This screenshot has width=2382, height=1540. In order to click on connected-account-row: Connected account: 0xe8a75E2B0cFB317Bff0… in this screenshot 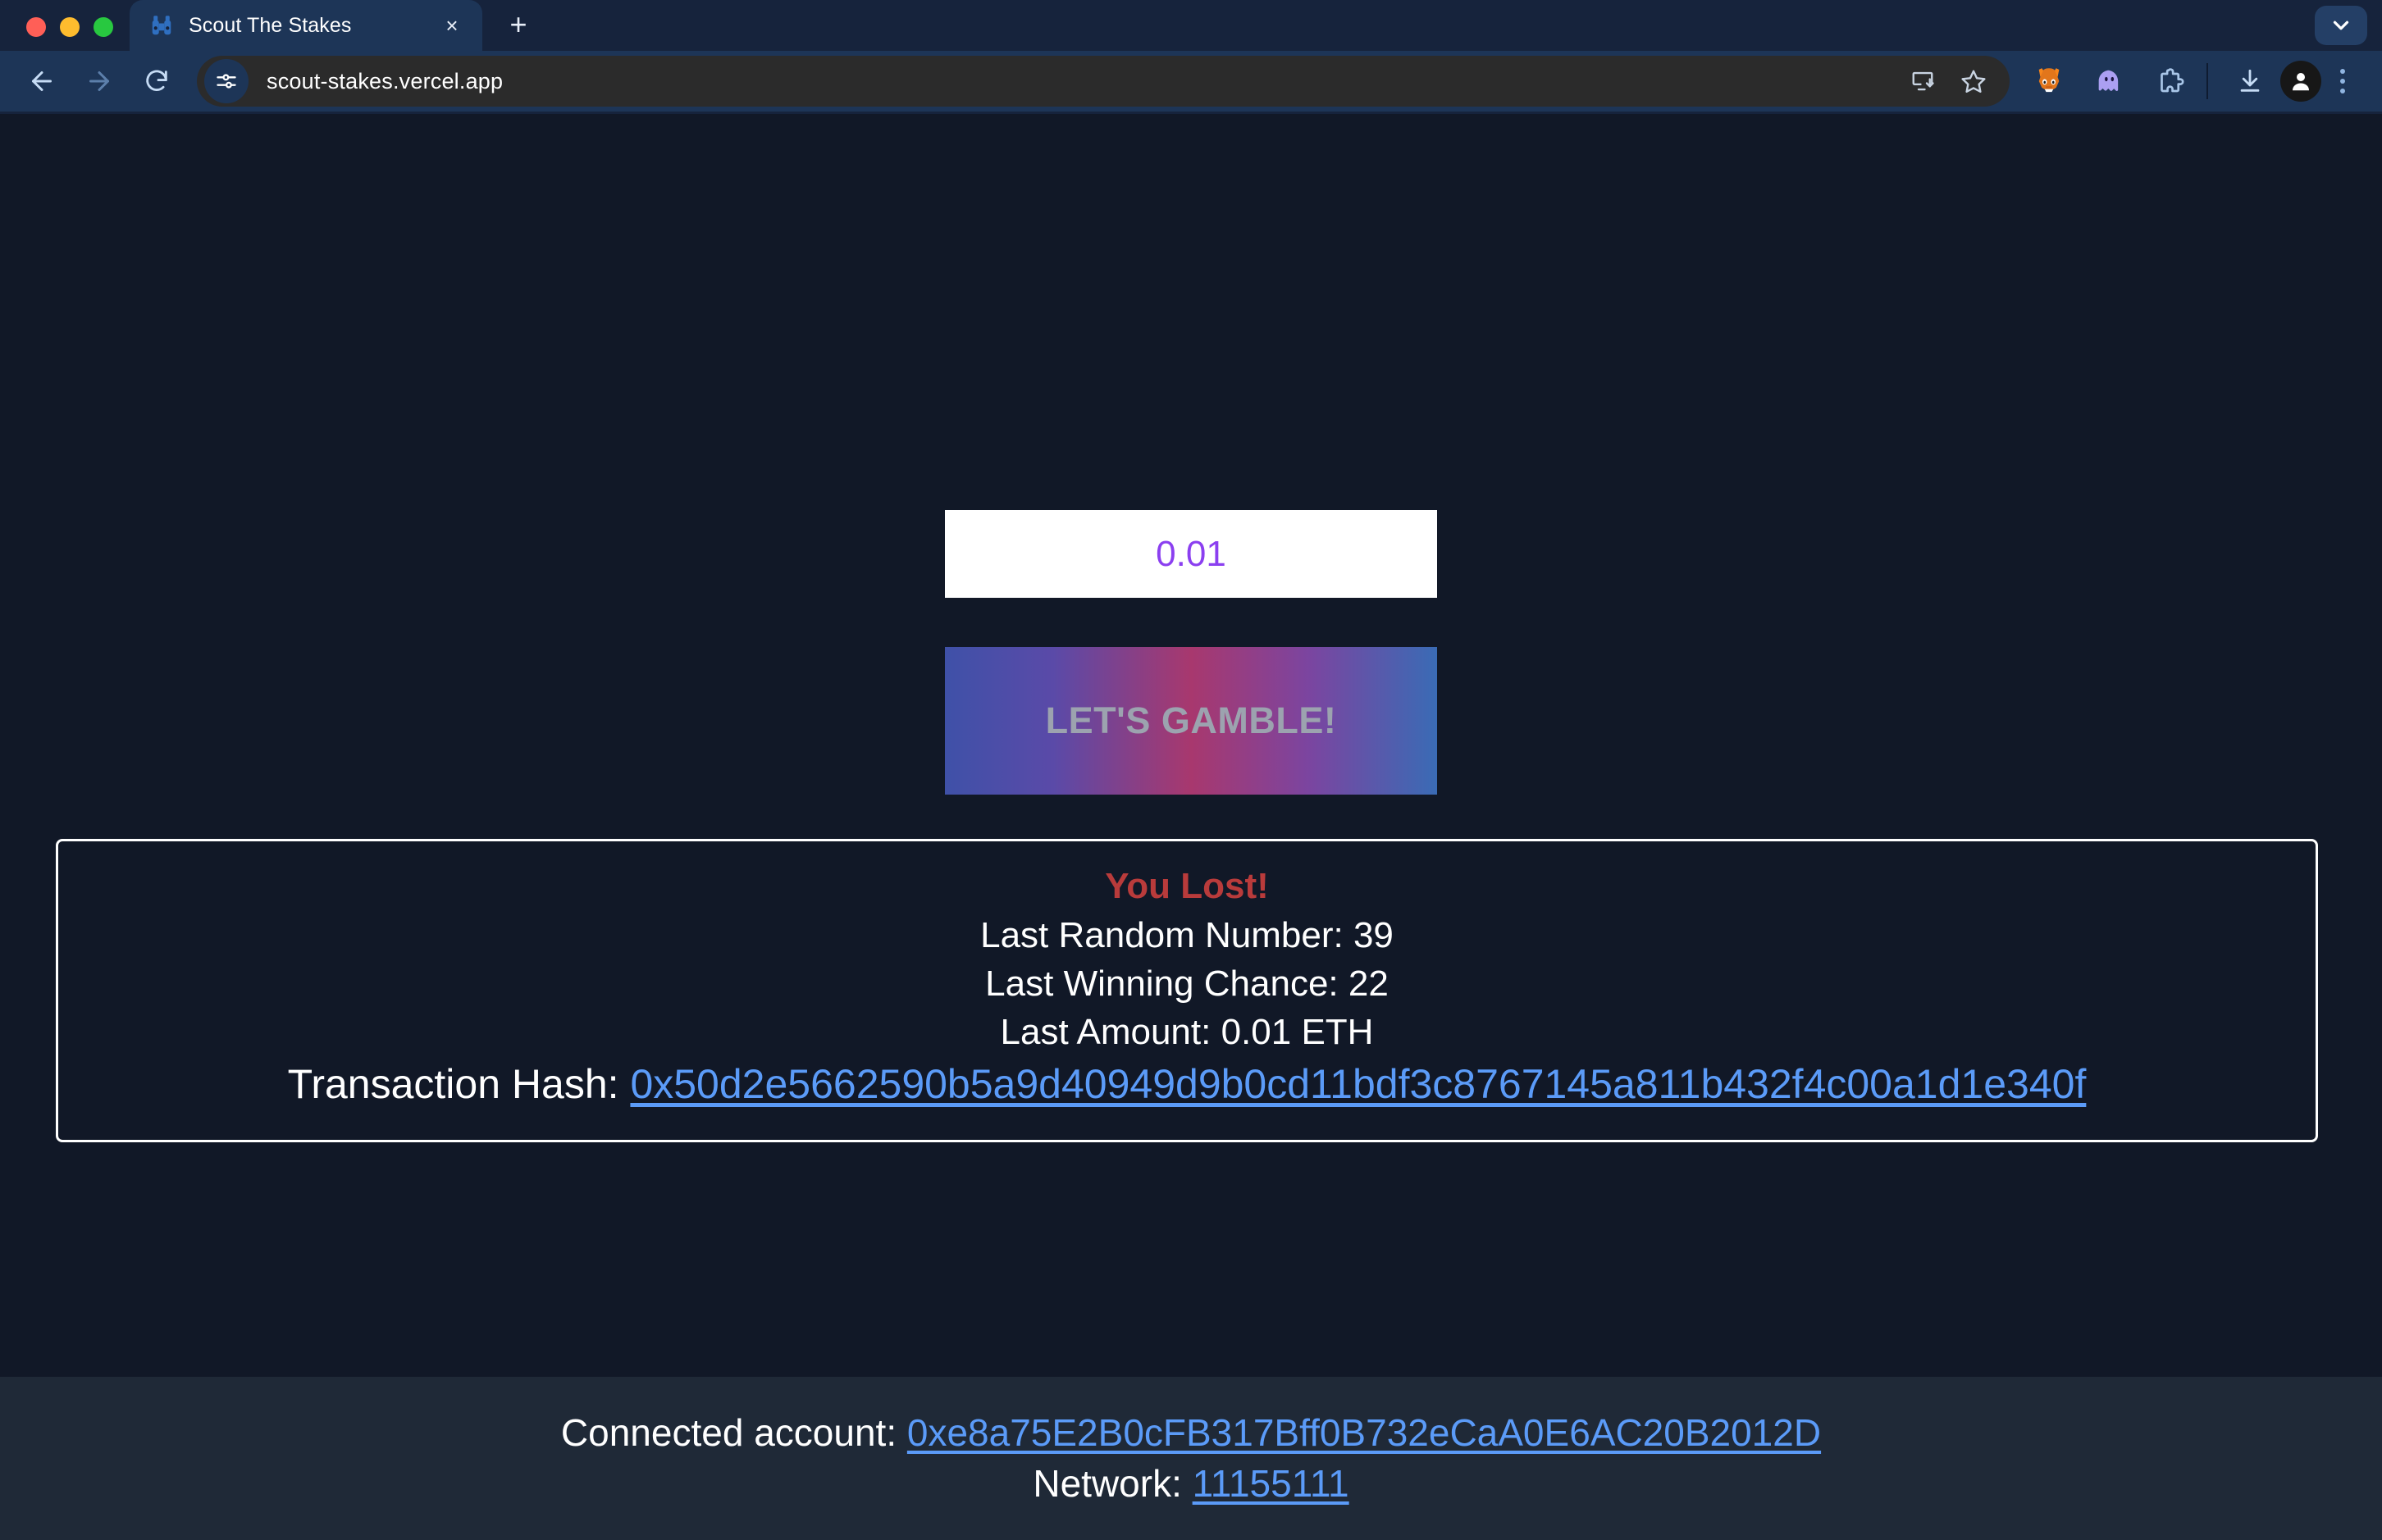, I will do `click(1191, 1433)`.